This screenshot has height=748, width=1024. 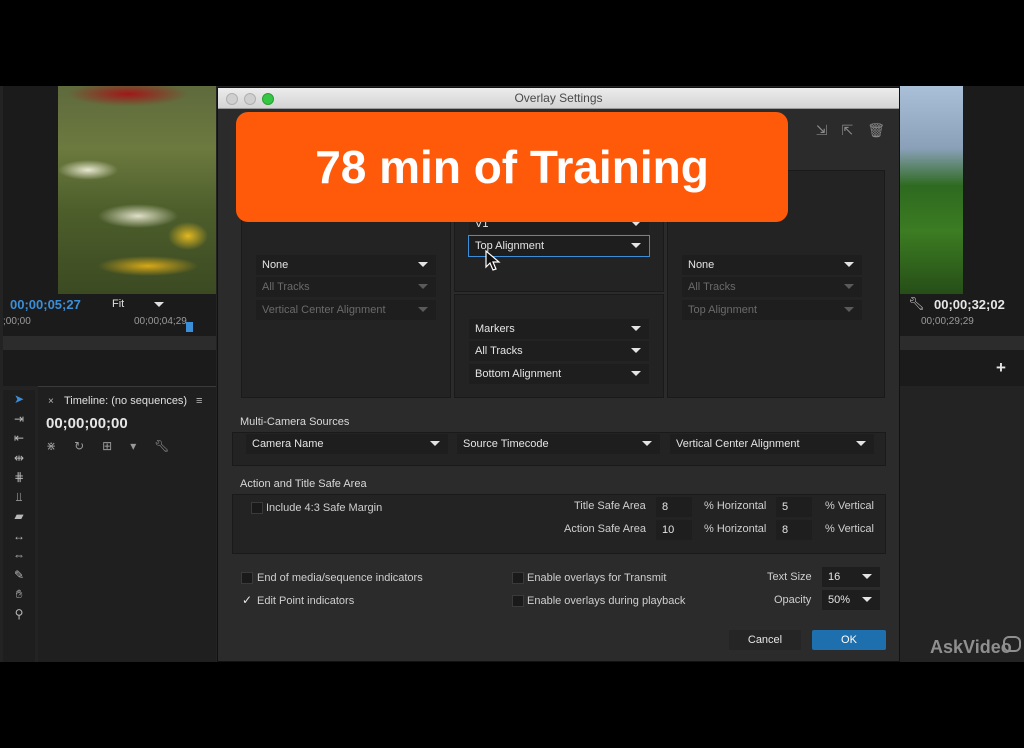 What do you see at coordinates (109, 343) in the screenshot?
I see `source-scrollbar` at bounding box center [109, 343].